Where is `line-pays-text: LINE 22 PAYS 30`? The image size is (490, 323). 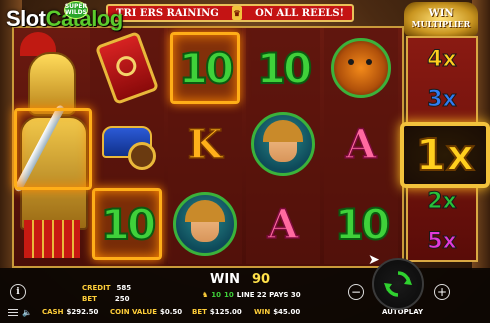 line-pays-text: LINE 22 PAYS 30 is located at coordinates (268, 295).